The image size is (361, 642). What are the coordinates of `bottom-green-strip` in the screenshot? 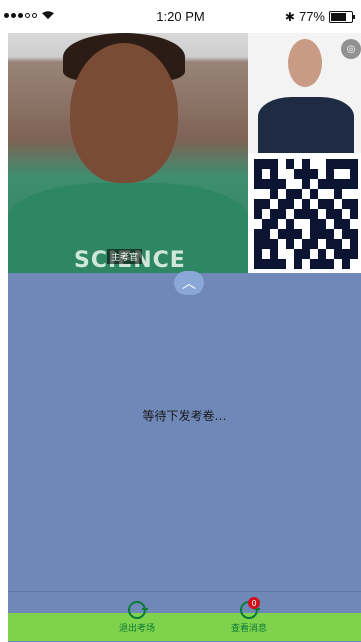 It's located at (184, 627).